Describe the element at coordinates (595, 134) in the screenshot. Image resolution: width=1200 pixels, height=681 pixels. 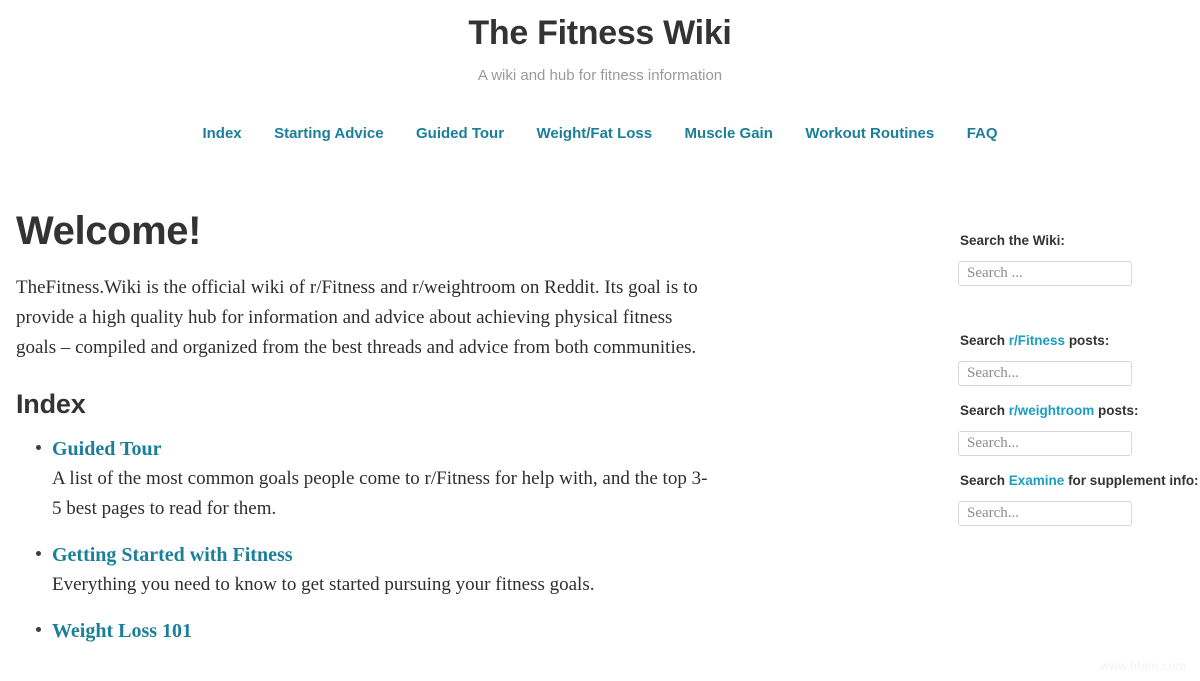
I see `nav-item-weight-fat-loss: Weight/Fat Loss` at that location.